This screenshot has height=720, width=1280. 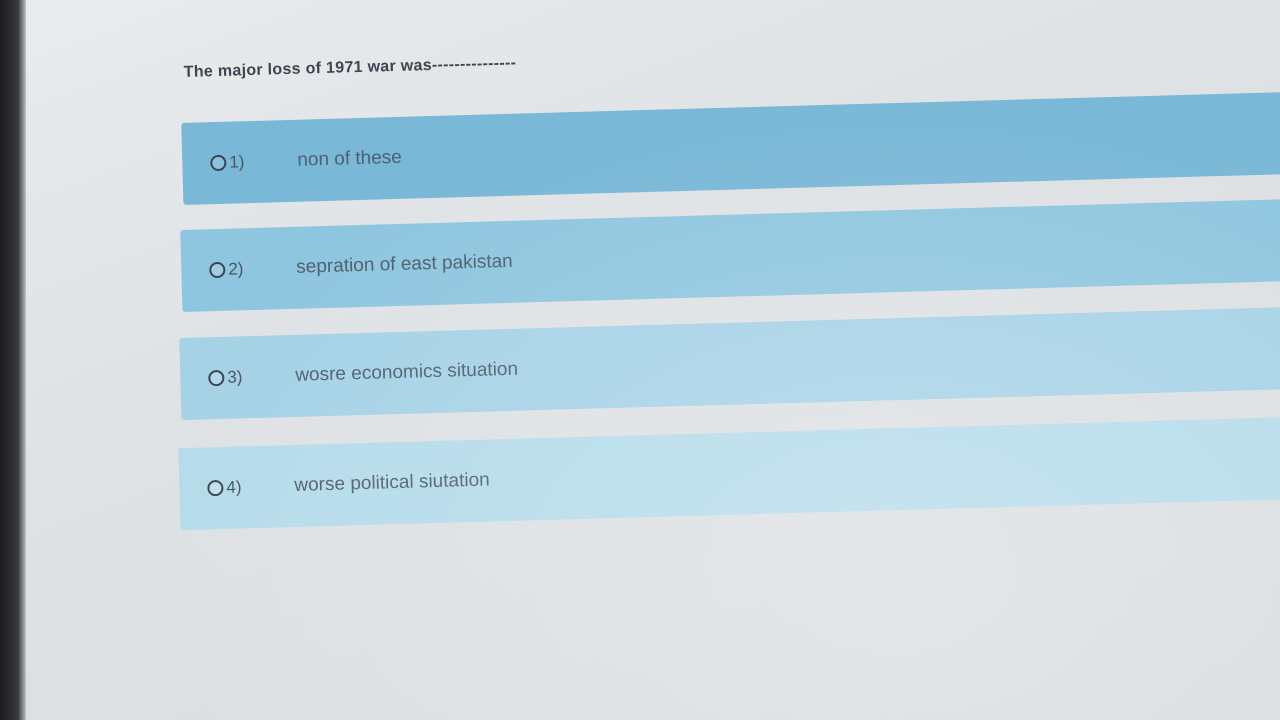 What do you see at coordinates (237, 162) in the screenshot?
I see `option-number: 1)` at bounding box center [237, 162].